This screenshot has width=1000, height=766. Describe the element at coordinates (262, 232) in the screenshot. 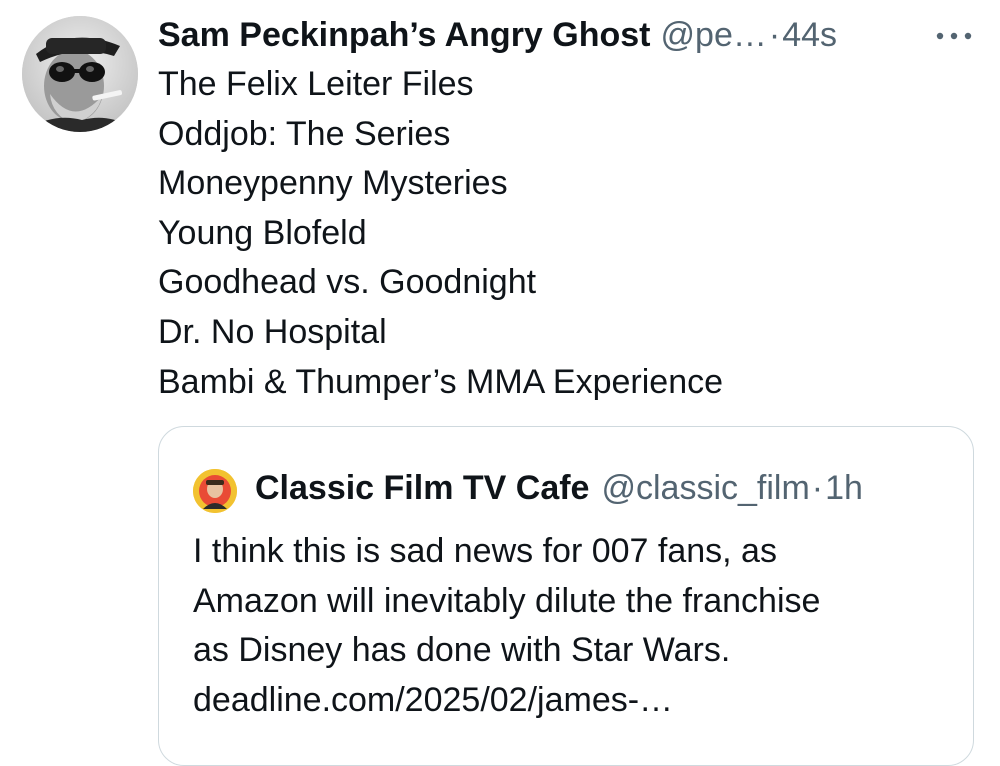

I see `tweet-text-line: Young Blofeld` at that location.